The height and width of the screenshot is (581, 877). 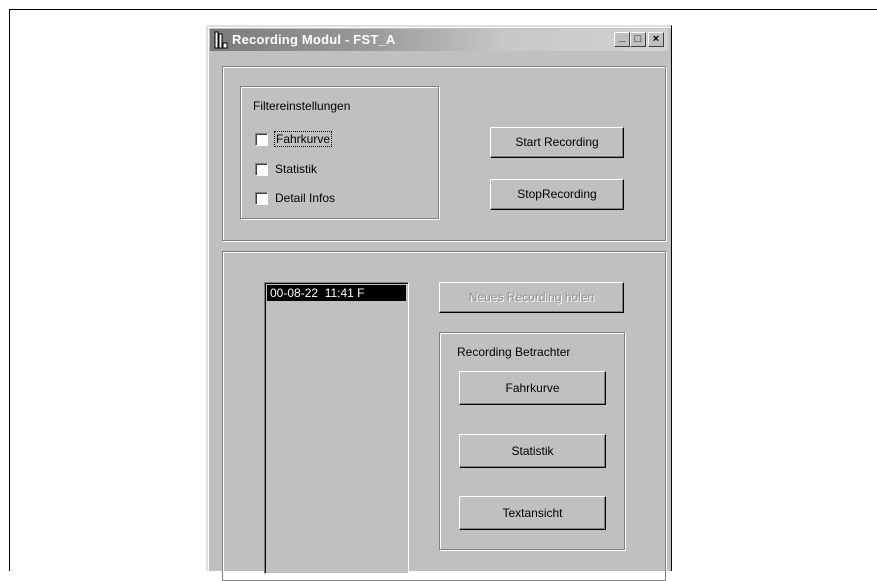 I want to click on maximize-icon: □, so click(x=638, y=39).